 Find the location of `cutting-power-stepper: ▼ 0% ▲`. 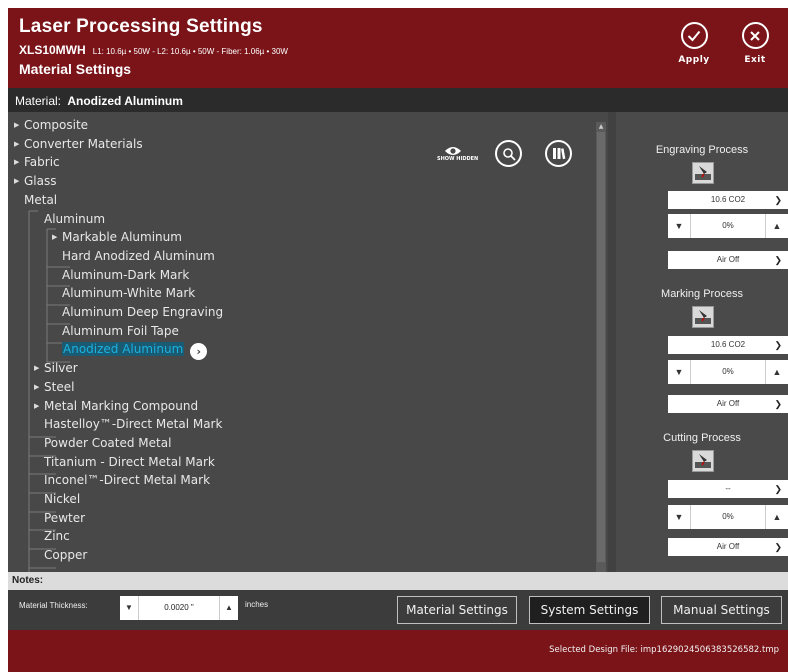

cutting-power-stepper: ▼ 0% ▲ is located at coordinates (728, 517).